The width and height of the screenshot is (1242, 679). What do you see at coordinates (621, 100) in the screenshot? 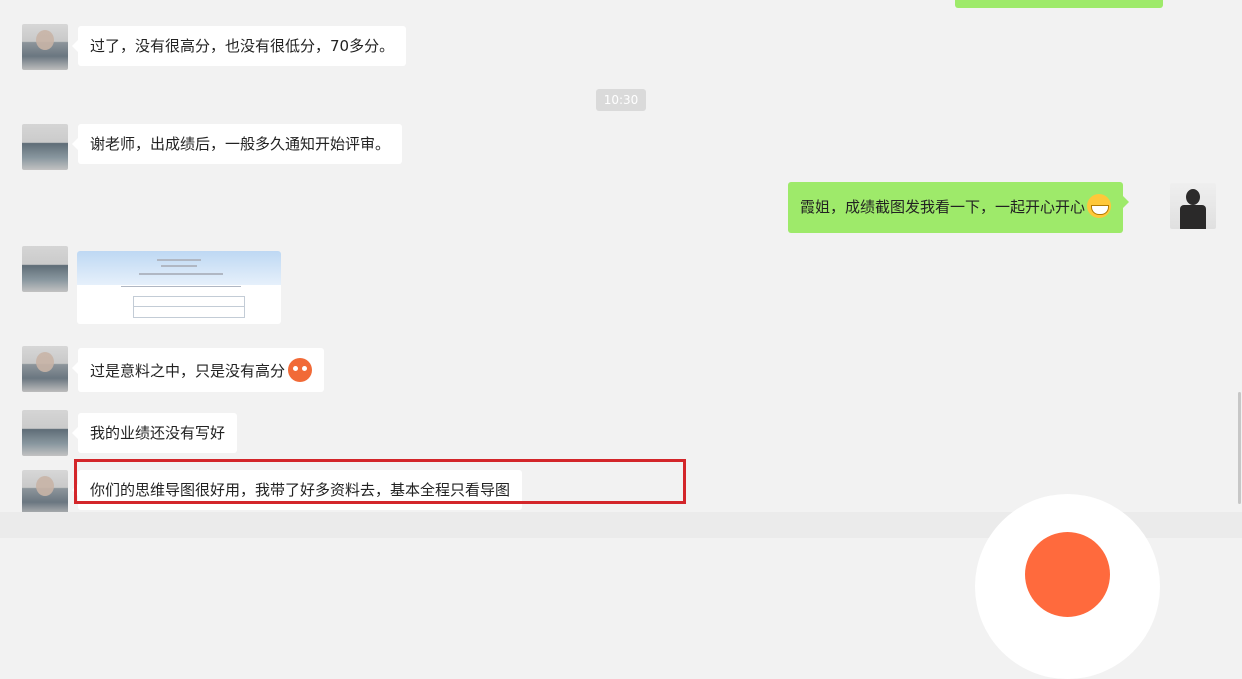
I see `message-timestamp: 10:30` at bounding box center [621, 100].